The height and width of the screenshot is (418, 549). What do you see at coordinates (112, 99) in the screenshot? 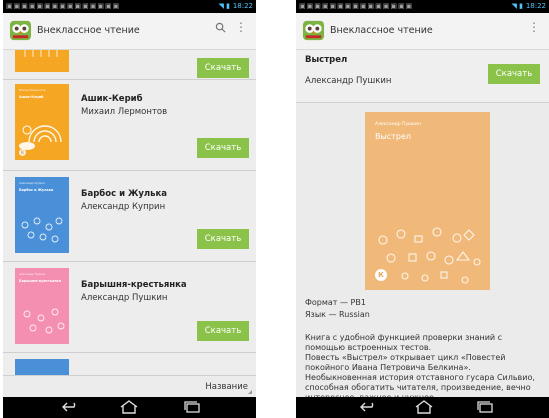
I see `book-title: Ашик-Кериб` at bounding box center [112, 99].